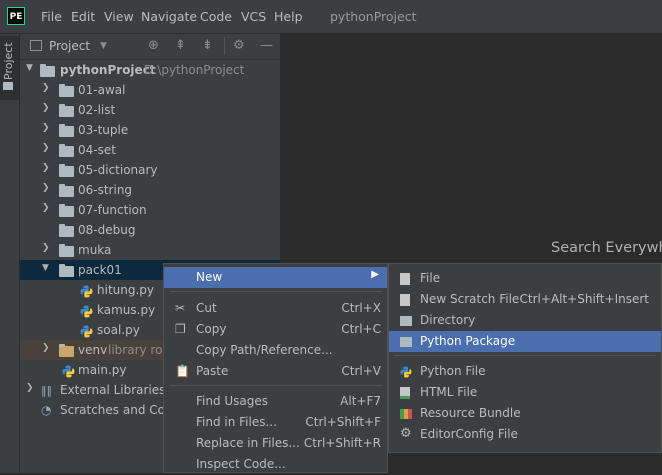 Image resolution: width=662 pixels, height=475 pixels. Describe the element at coordinates (118, 330) in the screenshot. I see `file-label: soal.py` at that location.